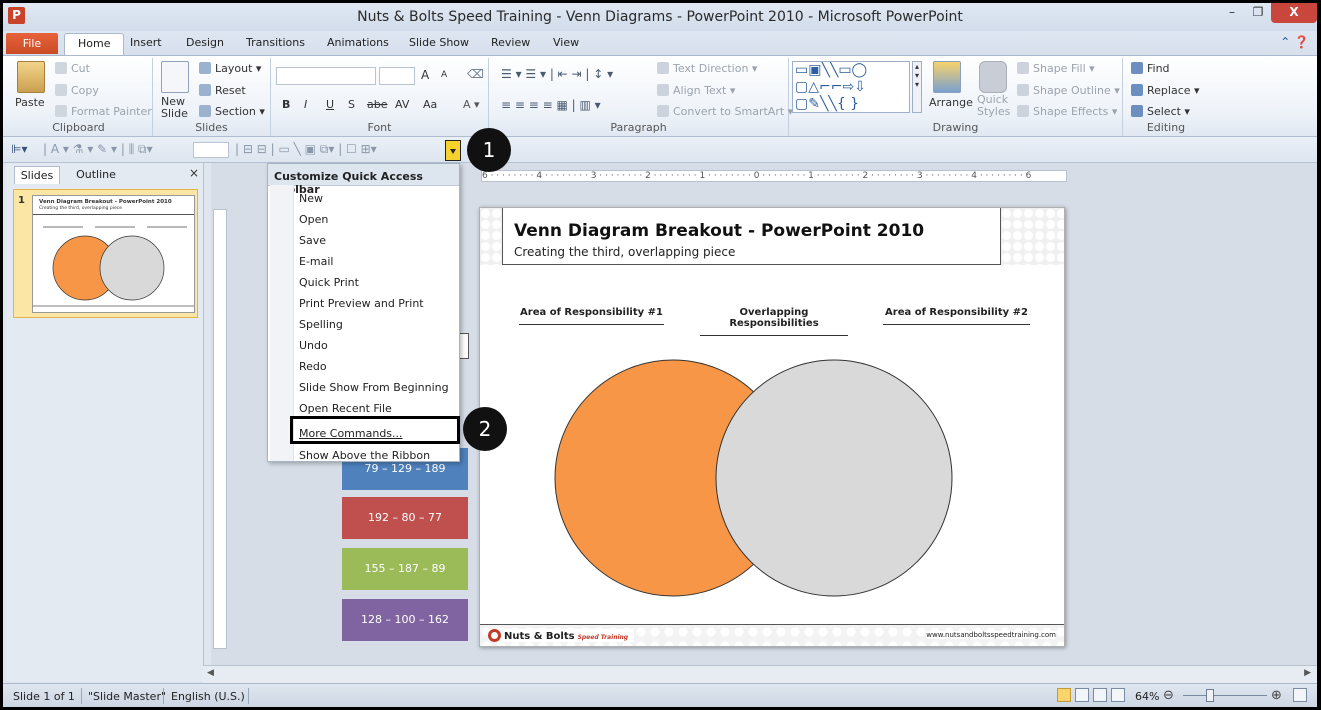 The image size is (1321, 710). What do you see at coordinates (1068, 90) in the screenshot?
I see `shape-outline-button: Shape Outline ▾` at bounding box center [1068, 90].